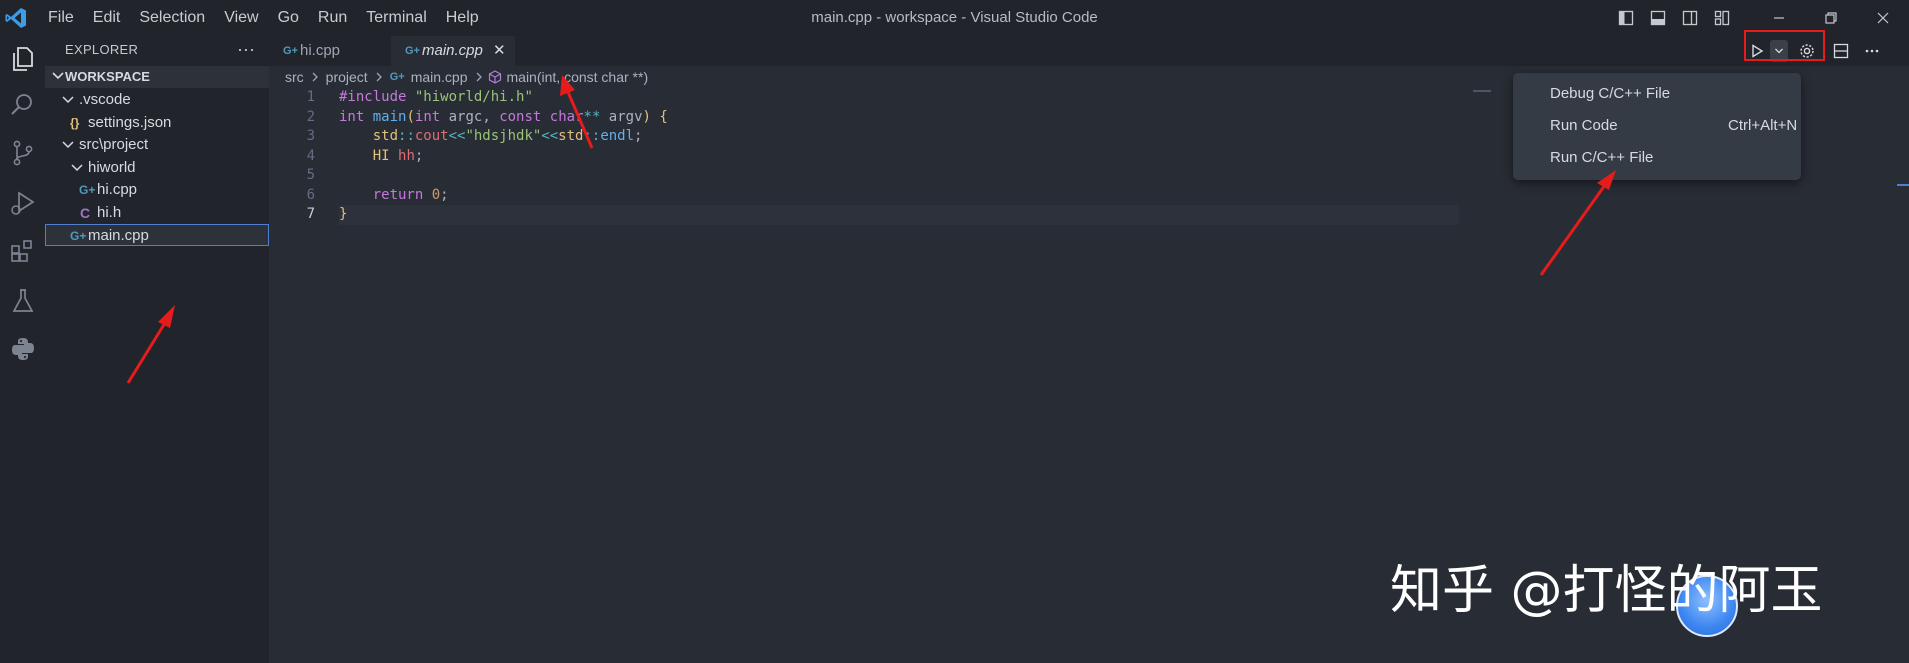  Describe the element at coordinates (398, 155) in the screenshot. I see `code-line: HI hh;` at that location.